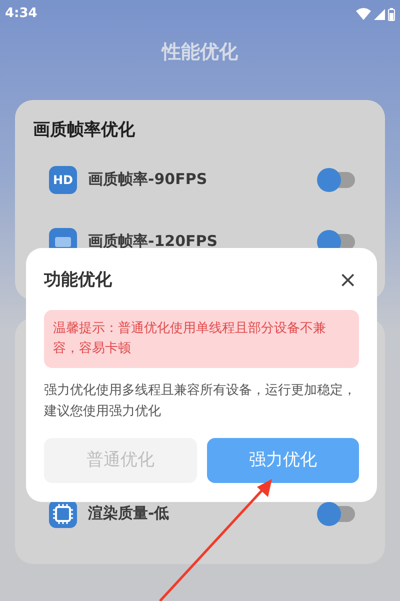  Describe the element at coordinates (200, 52) in the screenshot. I see `page-title: 性能优化` at that location.